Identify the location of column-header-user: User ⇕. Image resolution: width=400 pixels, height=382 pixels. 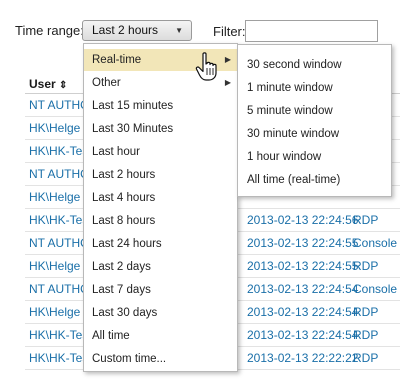
(48, 84).